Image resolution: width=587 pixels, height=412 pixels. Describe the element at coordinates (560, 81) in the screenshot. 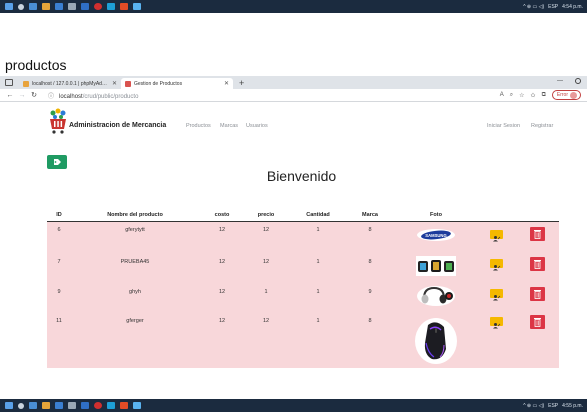

I see `minimize-button: —` at that location.